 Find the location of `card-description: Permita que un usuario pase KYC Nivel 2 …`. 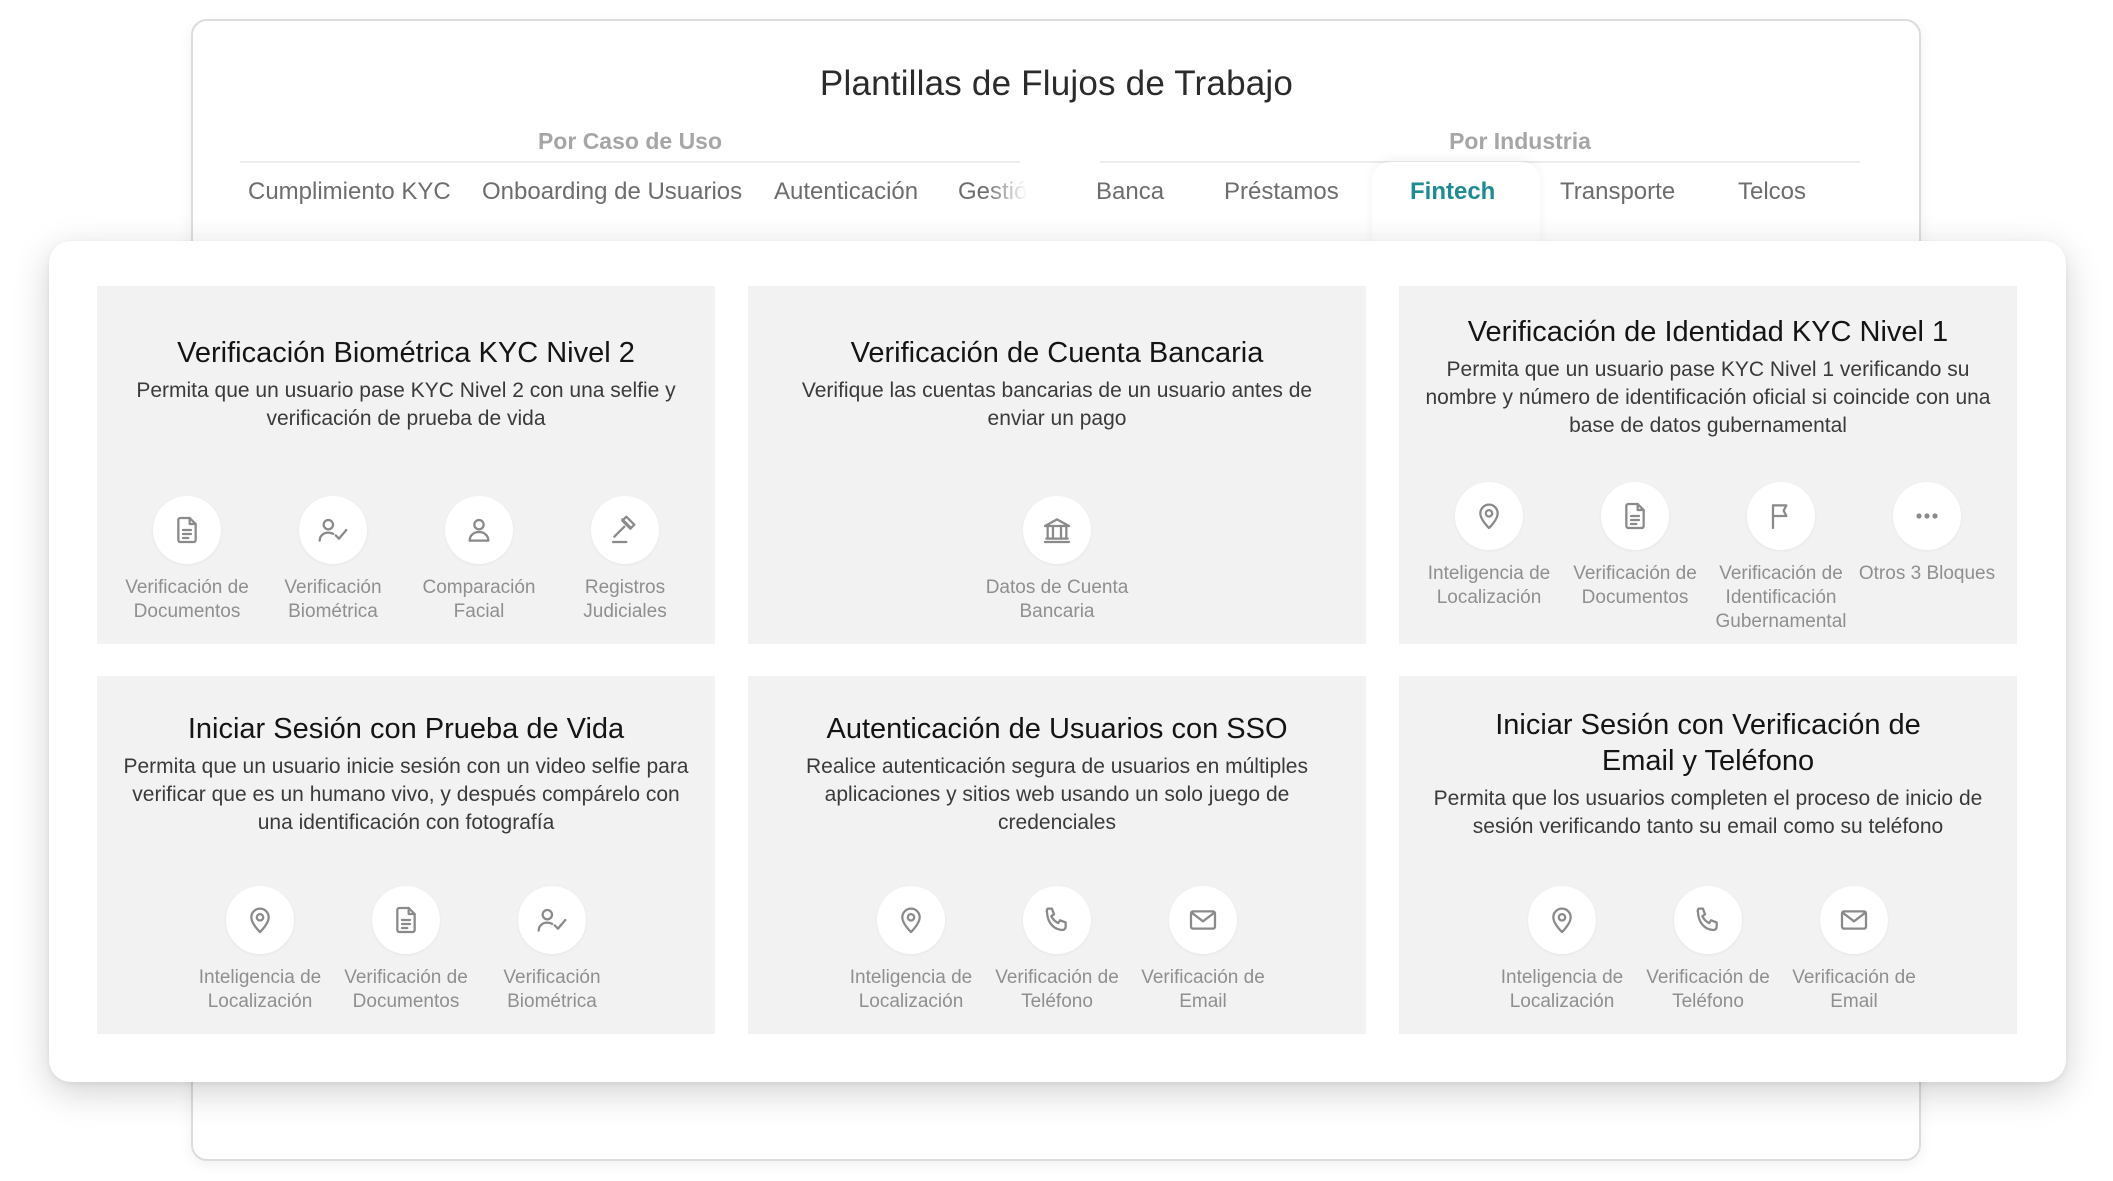

card-description: Permita que un usuario pase KYC Nivel 2 … is located at coordinates (406, 404).